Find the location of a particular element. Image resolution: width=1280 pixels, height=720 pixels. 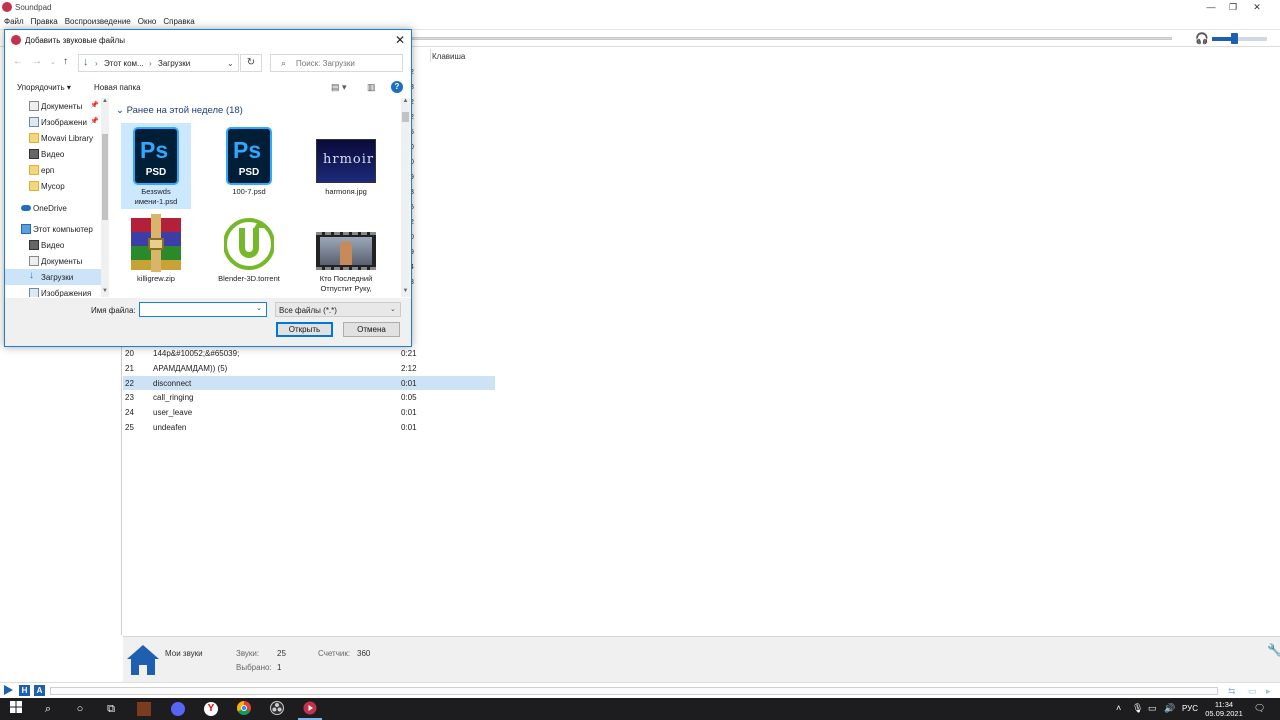

soundpad-taskbar-icon is located at coordinates (310, 709).